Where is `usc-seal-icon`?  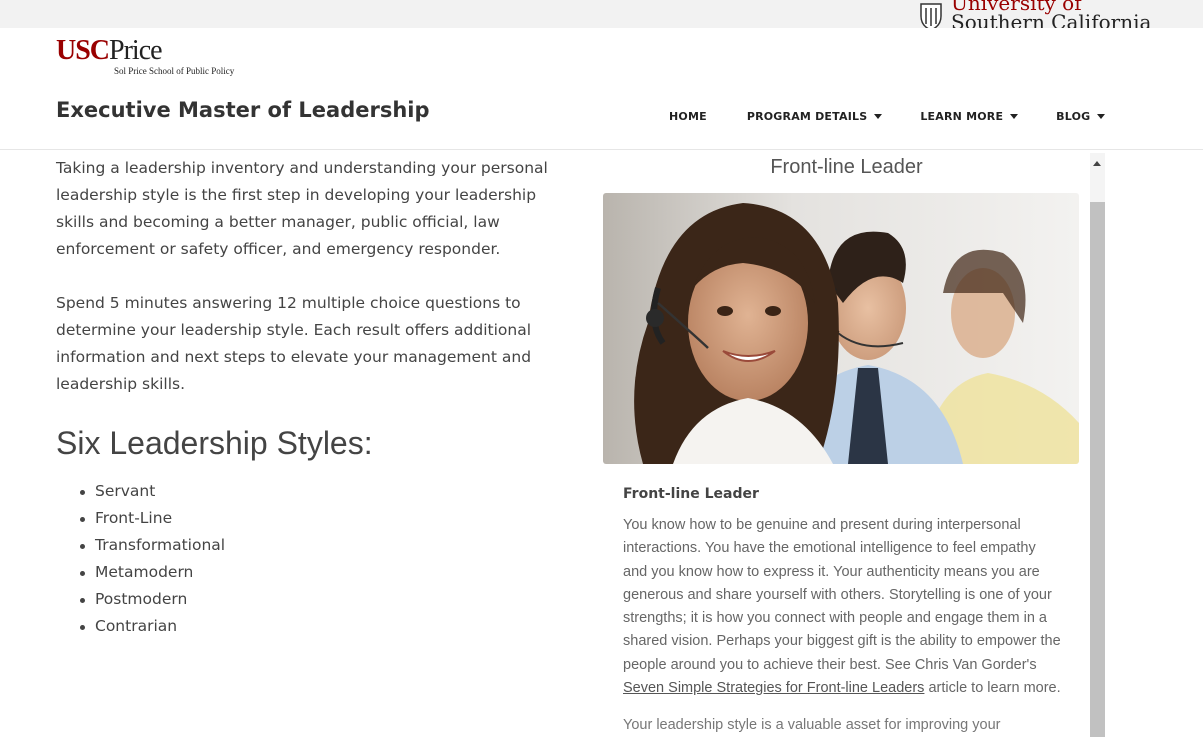
usc-seal-icon is located at coordinates (931, 15).